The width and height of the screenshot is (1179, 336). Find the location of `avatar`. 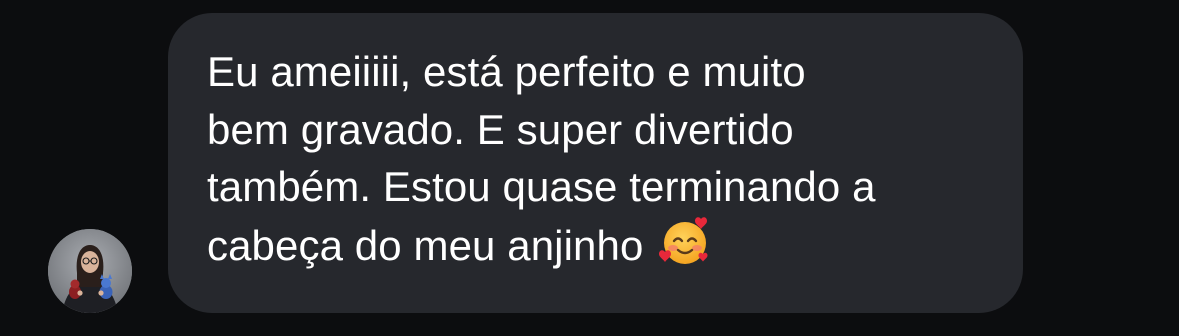

avatar is located at coordinates (90, 271).